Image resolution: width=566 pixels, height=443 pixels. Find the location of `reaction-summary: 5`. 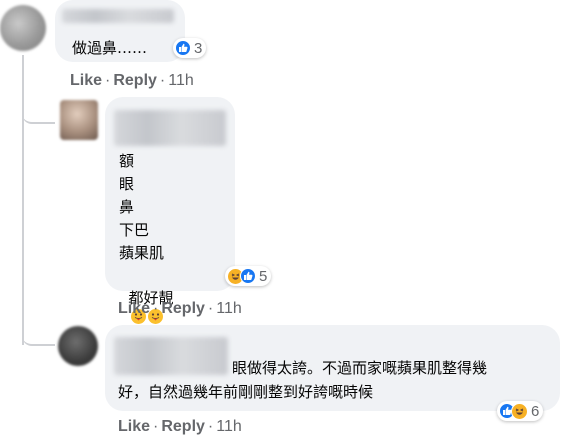

reaction-summary: 5 is located at coordinates (248, 276).